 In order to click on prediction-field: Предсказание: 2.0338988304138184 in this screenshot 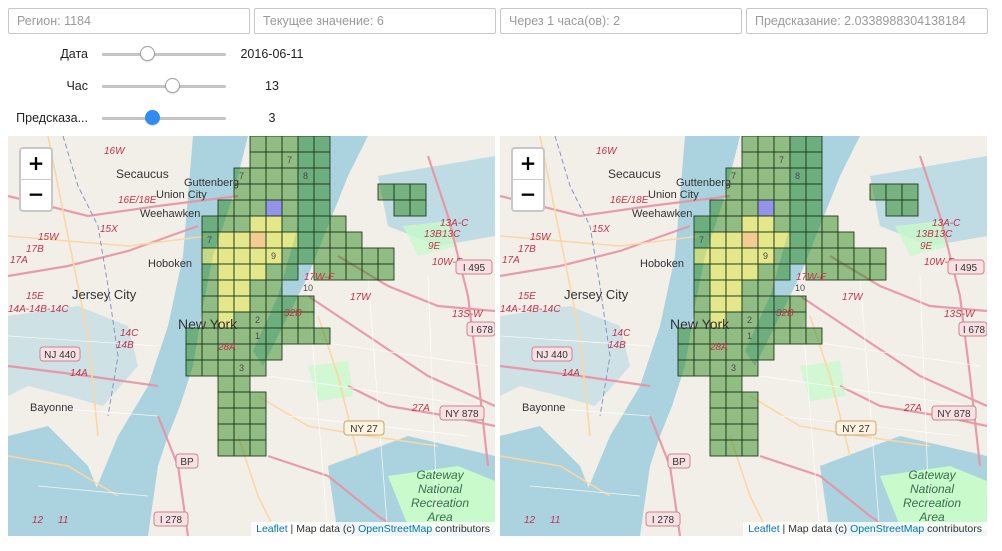, I will do `click(867, 21)`.